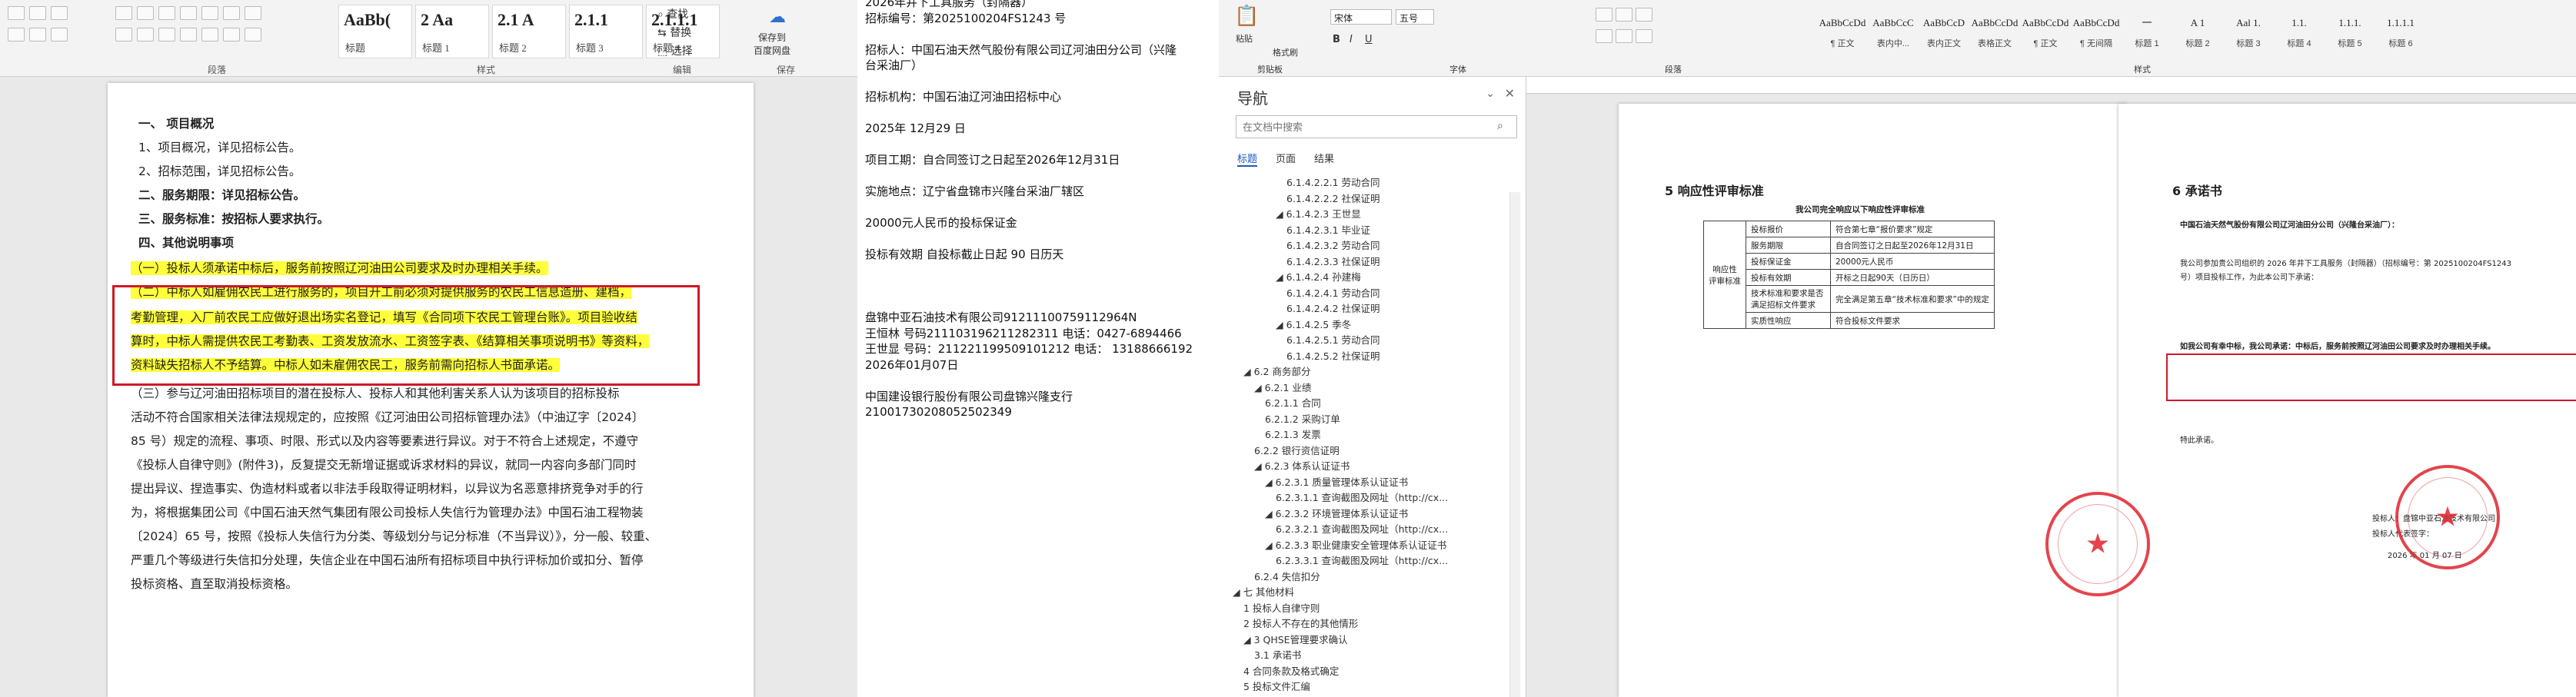 This screenshot has height=697, width=2576. I want to click on nav-tree-item: 6.1.4.2.4.2 社保证明, so click(1333, 309).